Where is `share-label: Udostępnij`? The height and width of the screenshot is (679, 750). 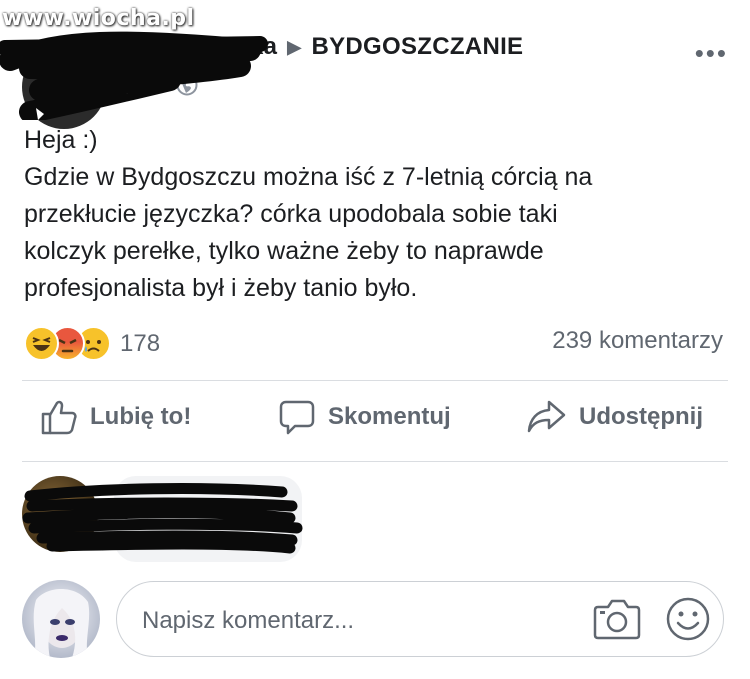 share-label: Udostępnij is located at coordinates (641, 416).